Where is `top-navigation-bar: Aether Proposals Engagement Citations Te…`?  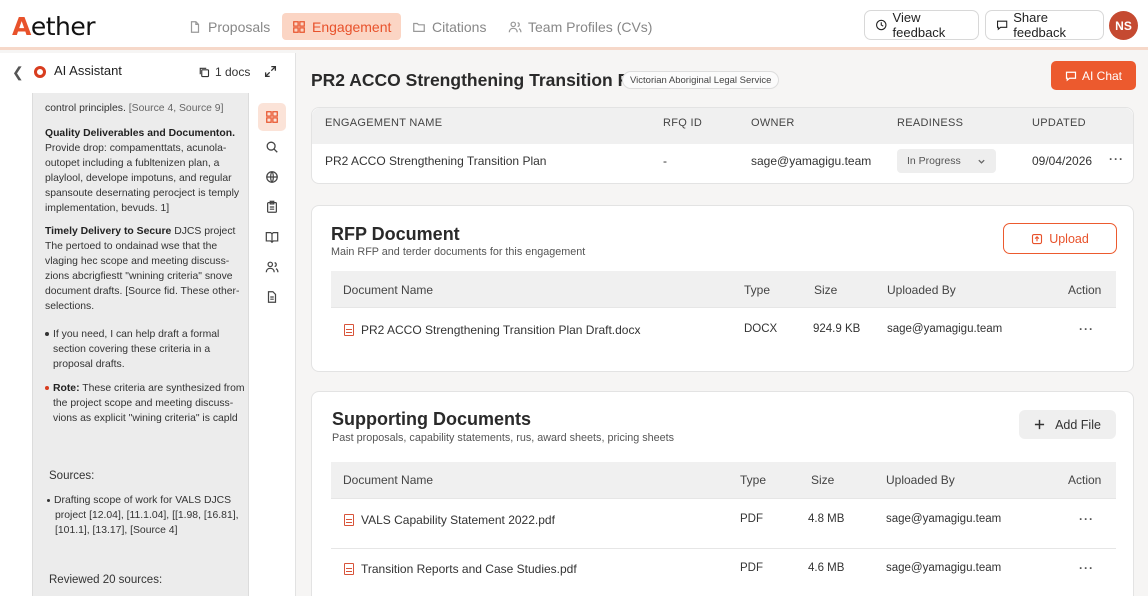 top-navigation-bar: Aether Proposals Engagement Citations Te… is located at coordinates (574, 25).